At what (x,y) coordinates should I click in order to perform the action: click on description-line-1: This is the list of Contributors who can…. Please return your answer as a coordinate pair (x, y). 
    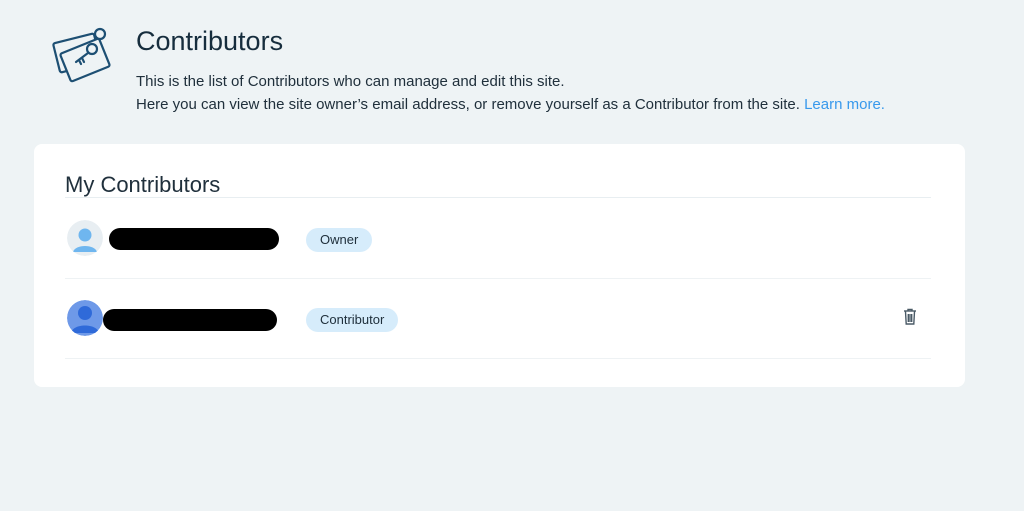
    Looking at the image, I should click on (350, 81).